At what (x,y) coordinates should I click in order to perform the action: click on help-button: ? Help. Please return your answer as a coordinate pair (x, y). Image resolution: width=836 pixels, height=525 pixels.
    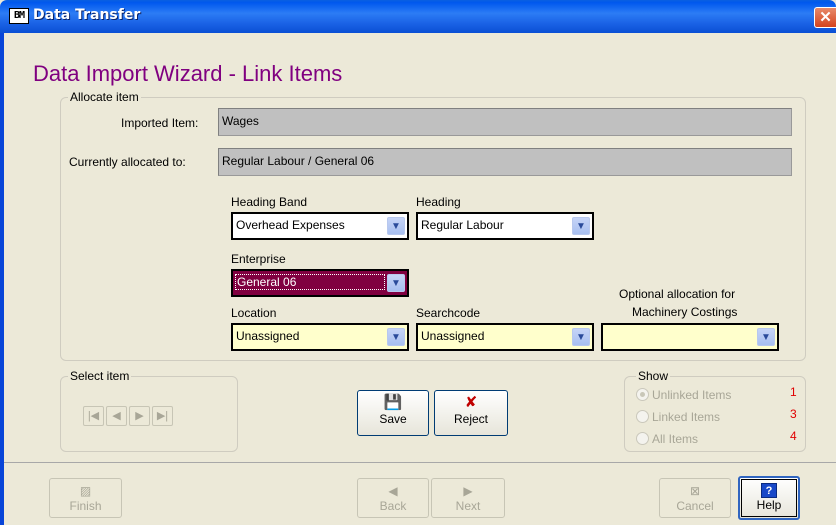
    Looking at the image, I should click on (769, 498).